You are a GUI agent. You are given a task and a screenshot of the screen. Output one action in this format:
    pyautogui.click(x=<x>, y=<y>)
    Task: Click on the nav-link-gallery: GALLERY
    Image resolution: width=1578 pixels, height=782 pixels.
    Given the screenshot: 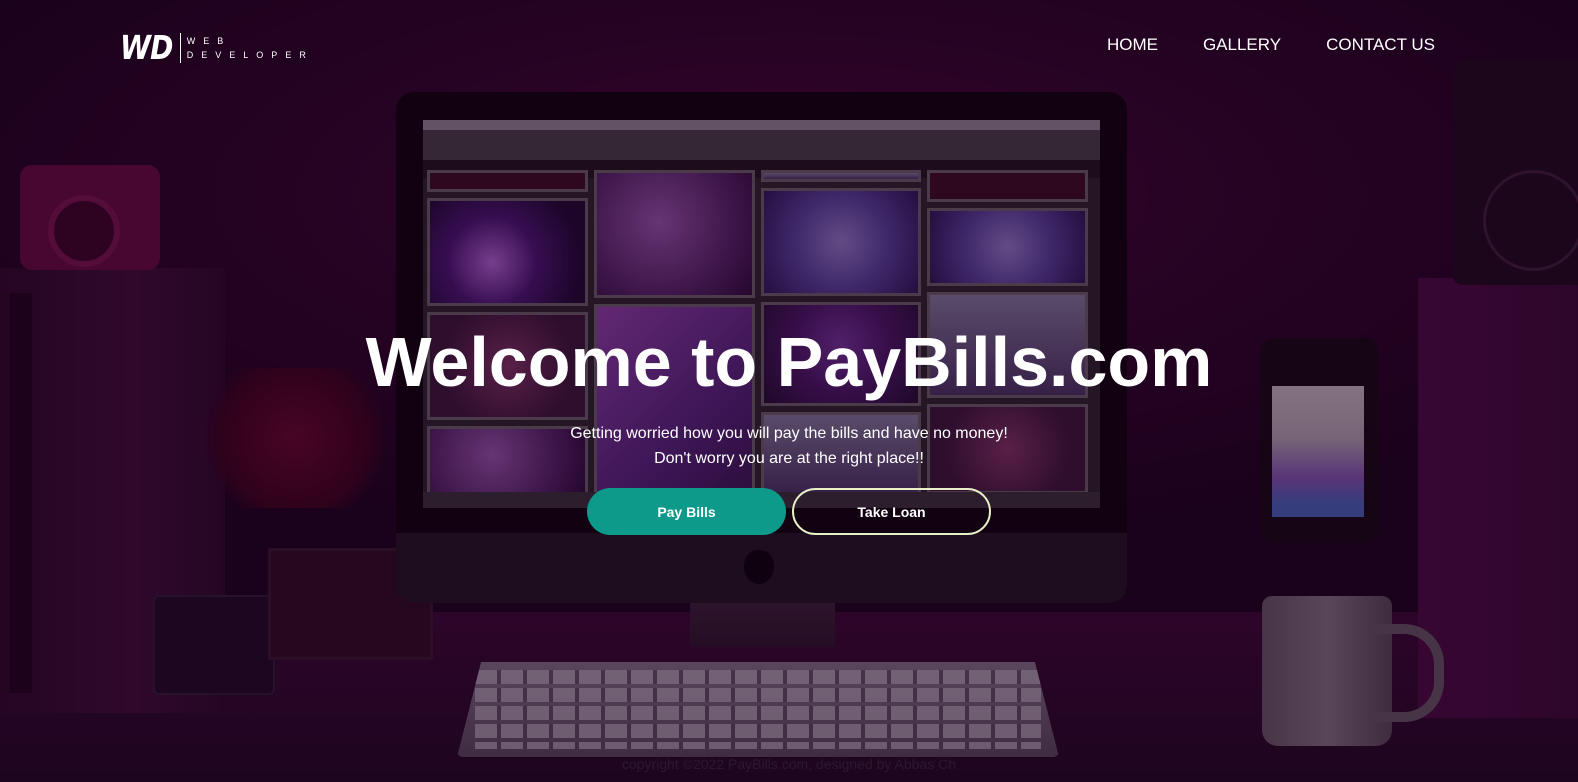 What is the action you would take?
    pyautogui.click(x=1242, y=45)
    